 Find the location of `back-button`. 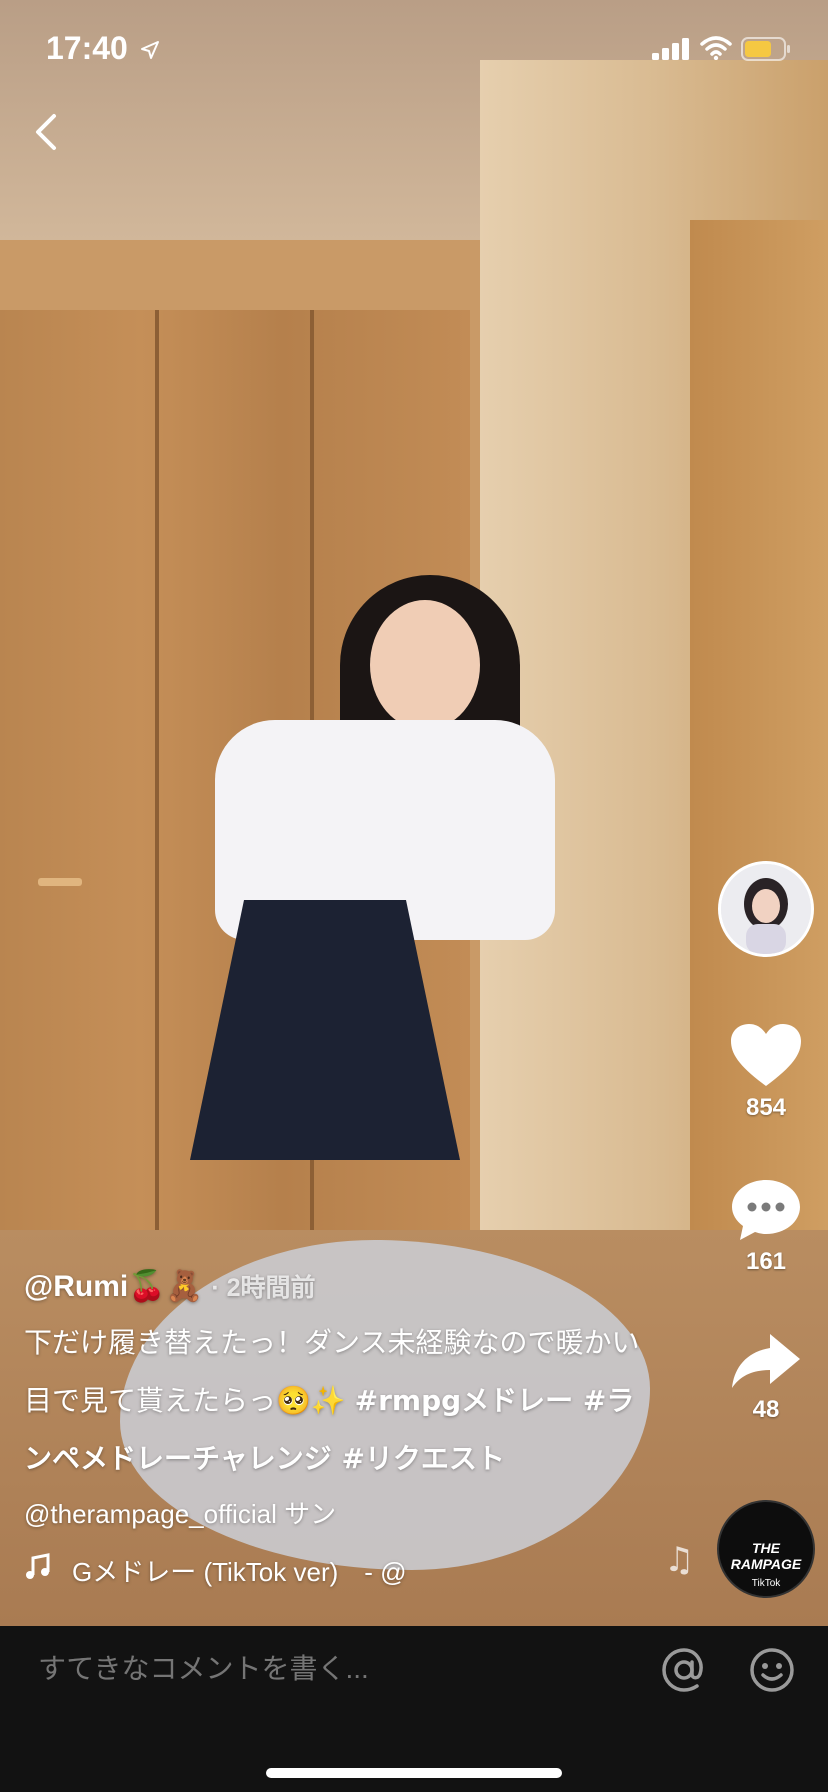

back-button is located at coordinates (48, 132).